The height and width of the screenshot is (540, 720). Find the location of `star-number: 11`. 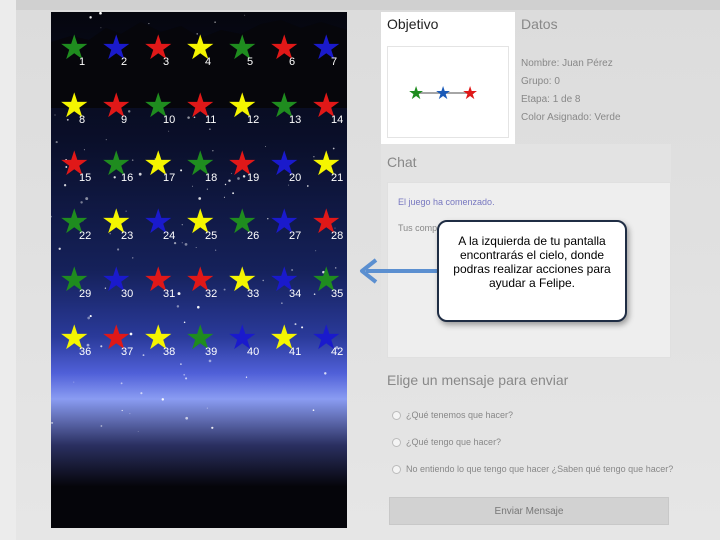

star-number: 11 is located at coordinates (211, 120).